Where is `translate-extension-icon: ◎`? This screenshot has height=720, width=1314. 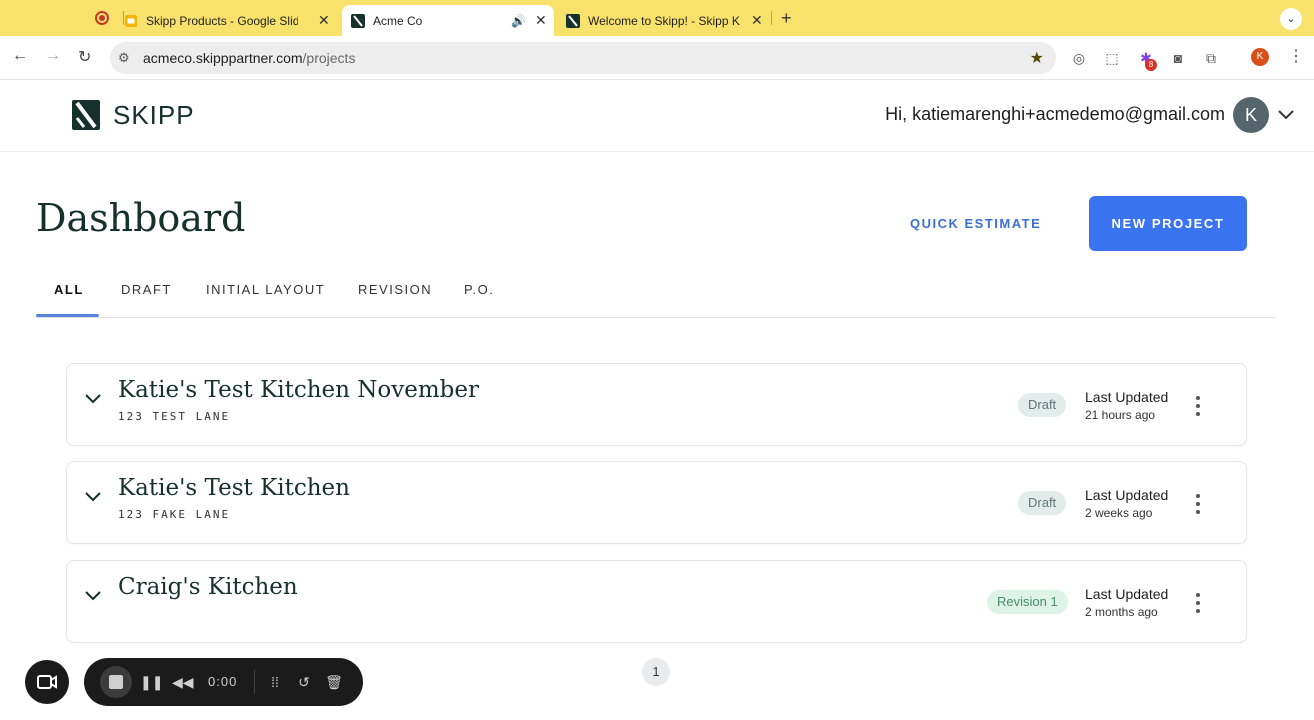
translate-extension-icon: ◎ is located at coordinates (1079, 58).